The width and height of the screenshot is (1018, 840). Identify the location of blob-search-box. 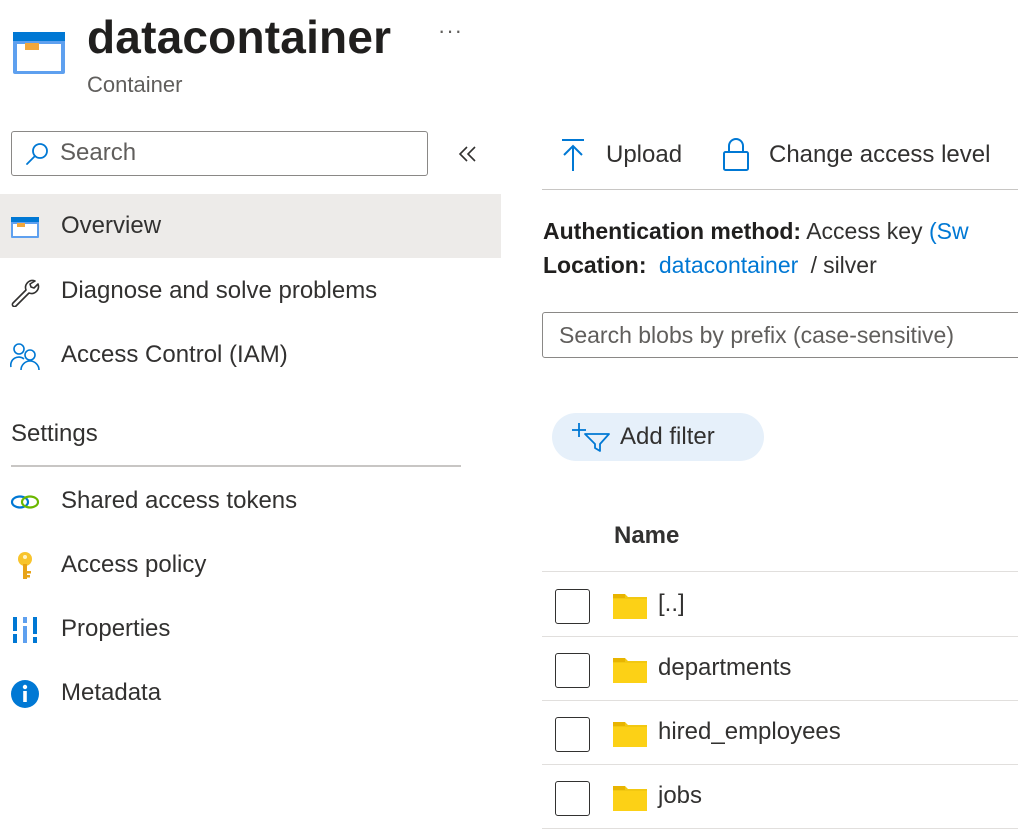
(780, 335).